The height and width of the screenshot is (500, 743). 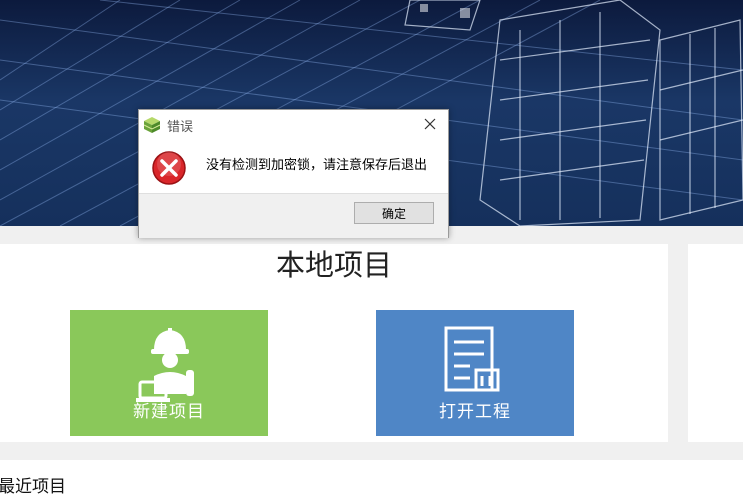 What do you see at coordinates (169, 412) in the screenshot?
I see `new-project-label: 新建项目` at bounding box center [169, 412].